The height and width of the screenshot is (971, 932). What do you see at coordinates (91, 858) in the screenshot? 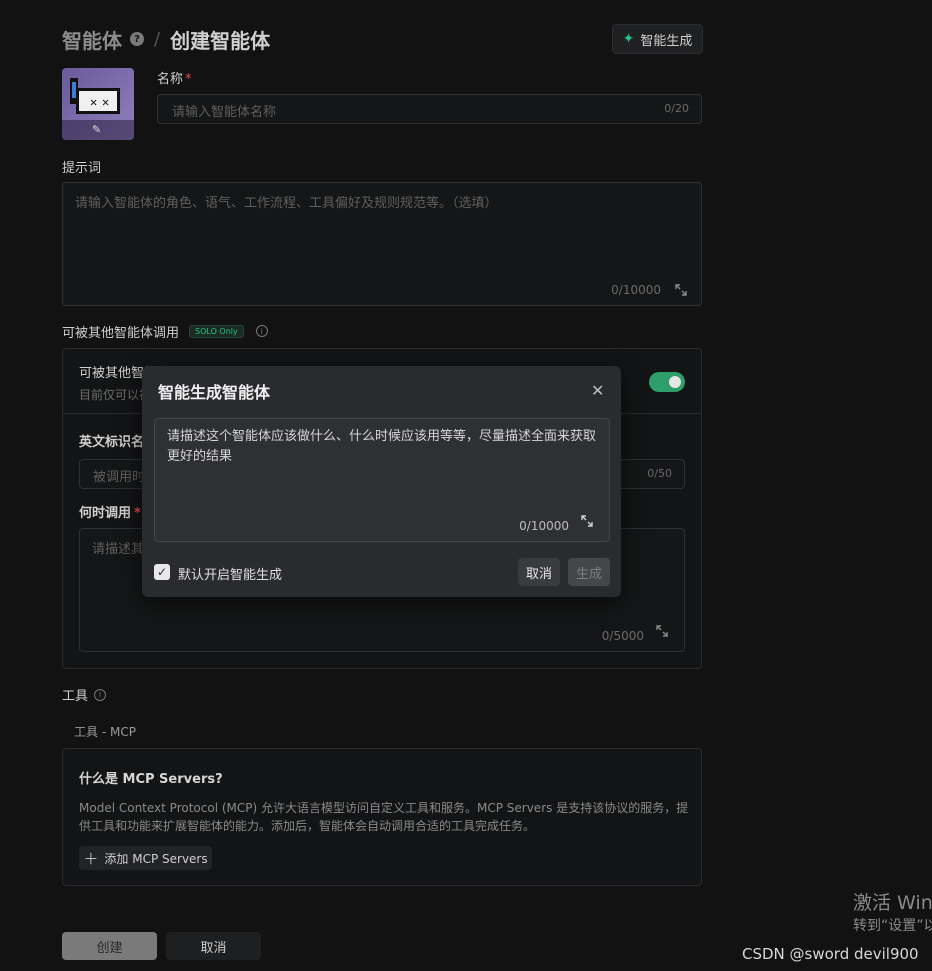
I see `plus-icon: ＋` at bounding box center [91, 858].